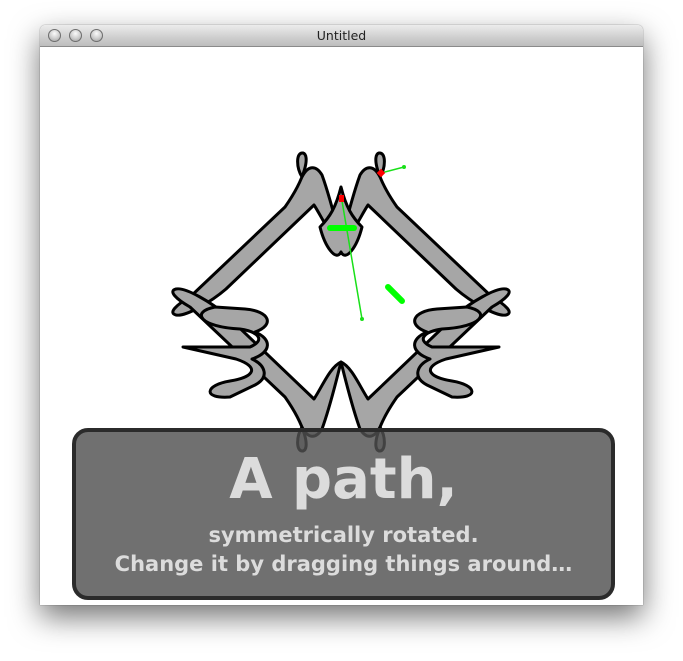  Describe the element at coordinates (457, 352) in the screenshot. I see `path-right-lobe` at that location.